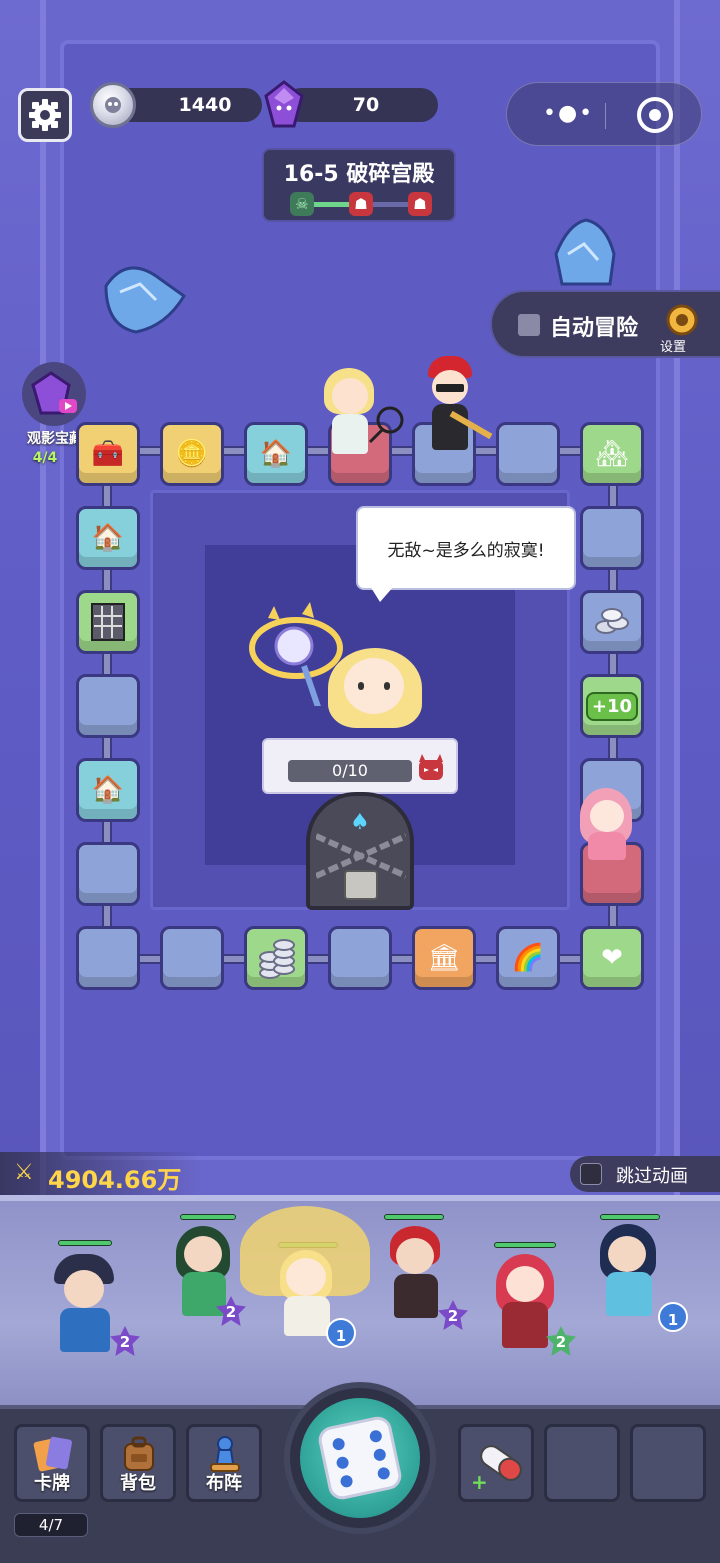  Describe the element at coordinates (54, 394) in the screenshot. I see `treasure-gem-icon` at that location.